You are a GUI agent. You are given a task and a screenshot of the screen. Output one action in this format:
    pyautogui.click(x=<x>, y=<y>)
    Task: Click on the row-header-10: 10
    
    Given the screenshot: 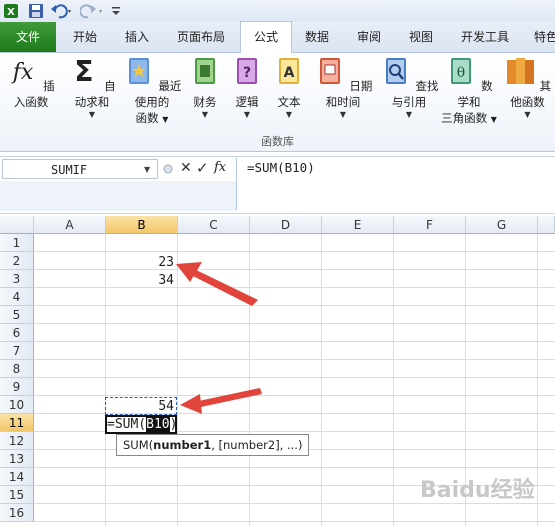 What is the action you would take?
    pyautogui.click(x=17, y=405)
    